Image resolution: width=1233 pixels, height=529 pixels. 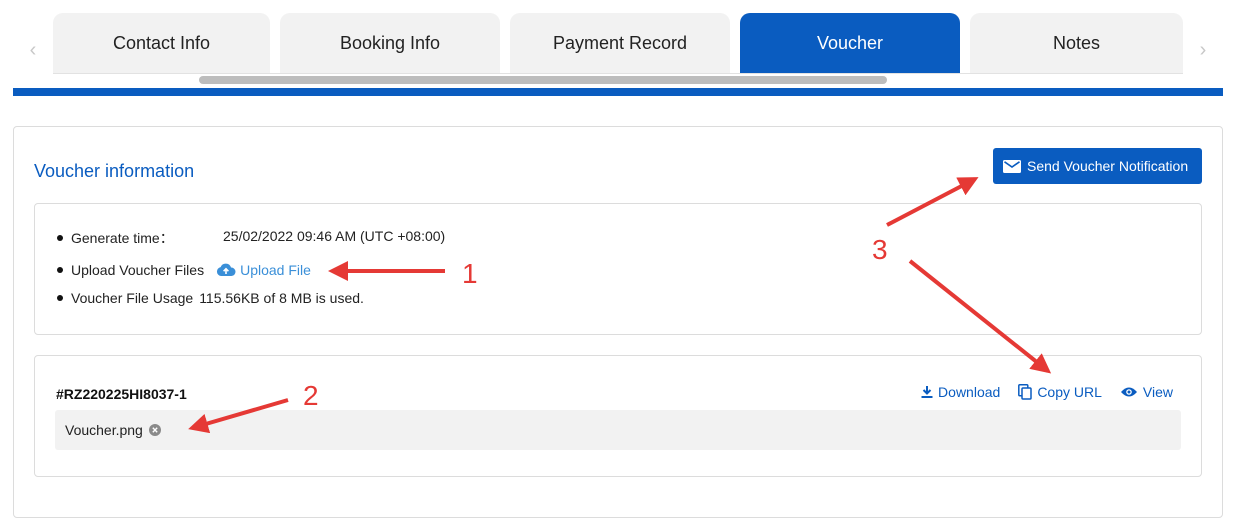 What do you see at coordinates (161, 43) in the screenshot?
I see `tab-contact-info: Contact Info` at bounding box center [161, 43].